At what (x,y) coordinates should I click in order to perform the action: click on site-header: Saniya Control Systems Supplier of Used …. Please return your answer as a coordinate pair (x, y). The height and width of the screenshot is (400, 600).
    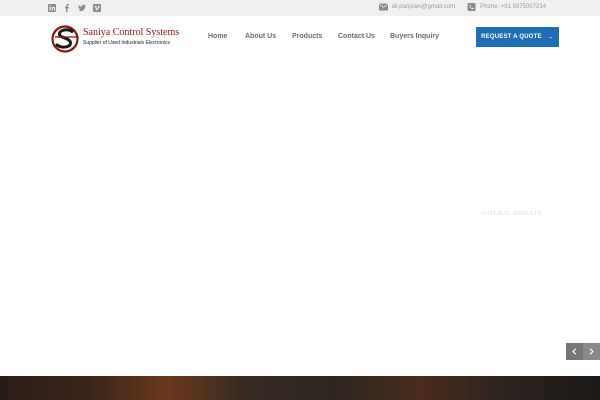
    Looking at the image, I should click on (300, 38).